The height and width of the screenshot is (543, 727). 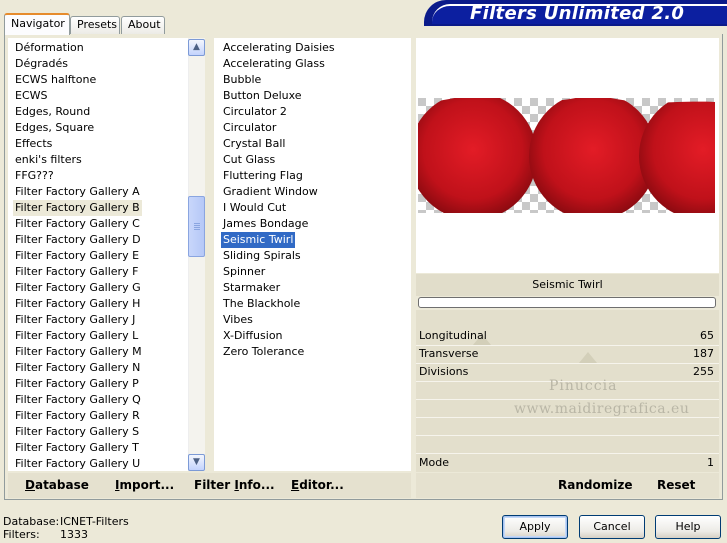 What do you see at coordinates (262, 96) in the screenshot?
I see `filter-item: Button Deluxe` at bounding box center [262, 96].